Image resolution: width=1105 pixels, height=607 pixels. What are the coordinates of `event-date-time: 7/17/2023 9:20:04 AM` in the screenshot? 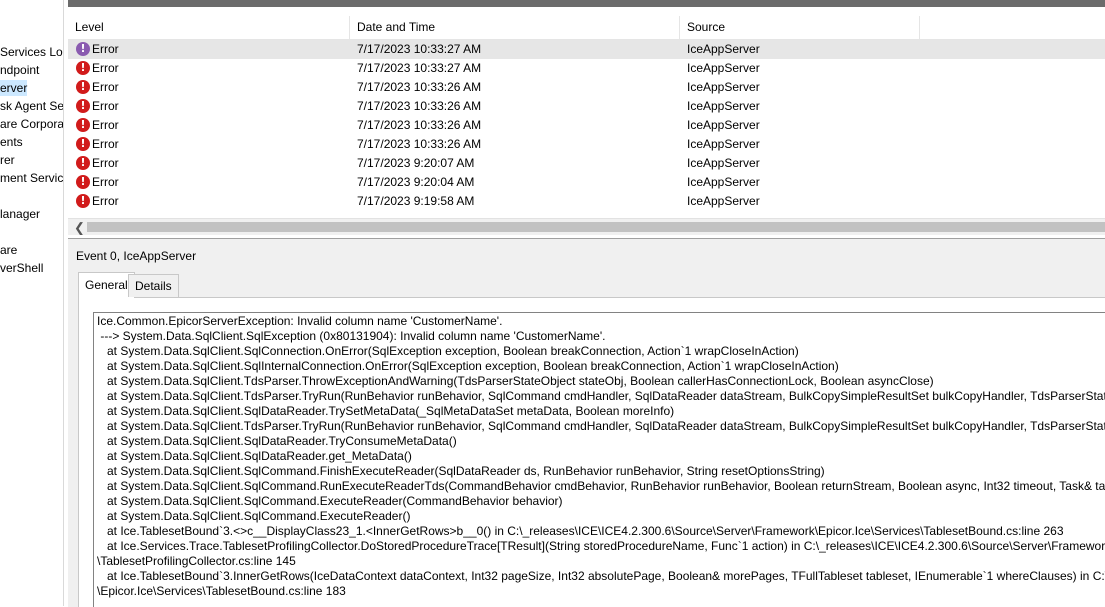 It's located at (416, 182).